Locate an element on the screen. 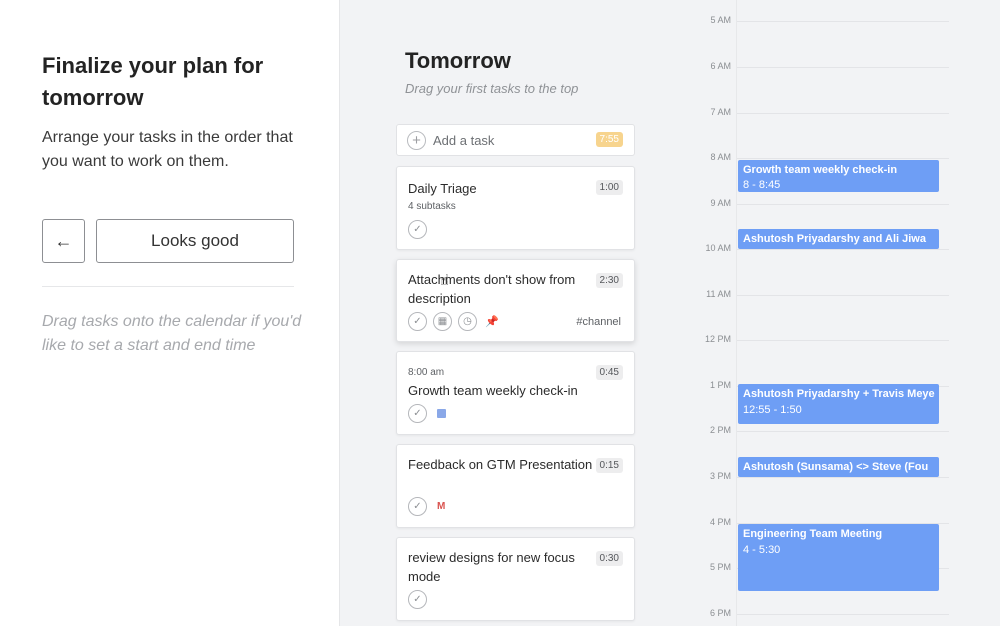 The image size is (1000, 626). calendar-event: Ashutosh Priyadarshy and Ali Jiwa is located at coordinates (838, 239).